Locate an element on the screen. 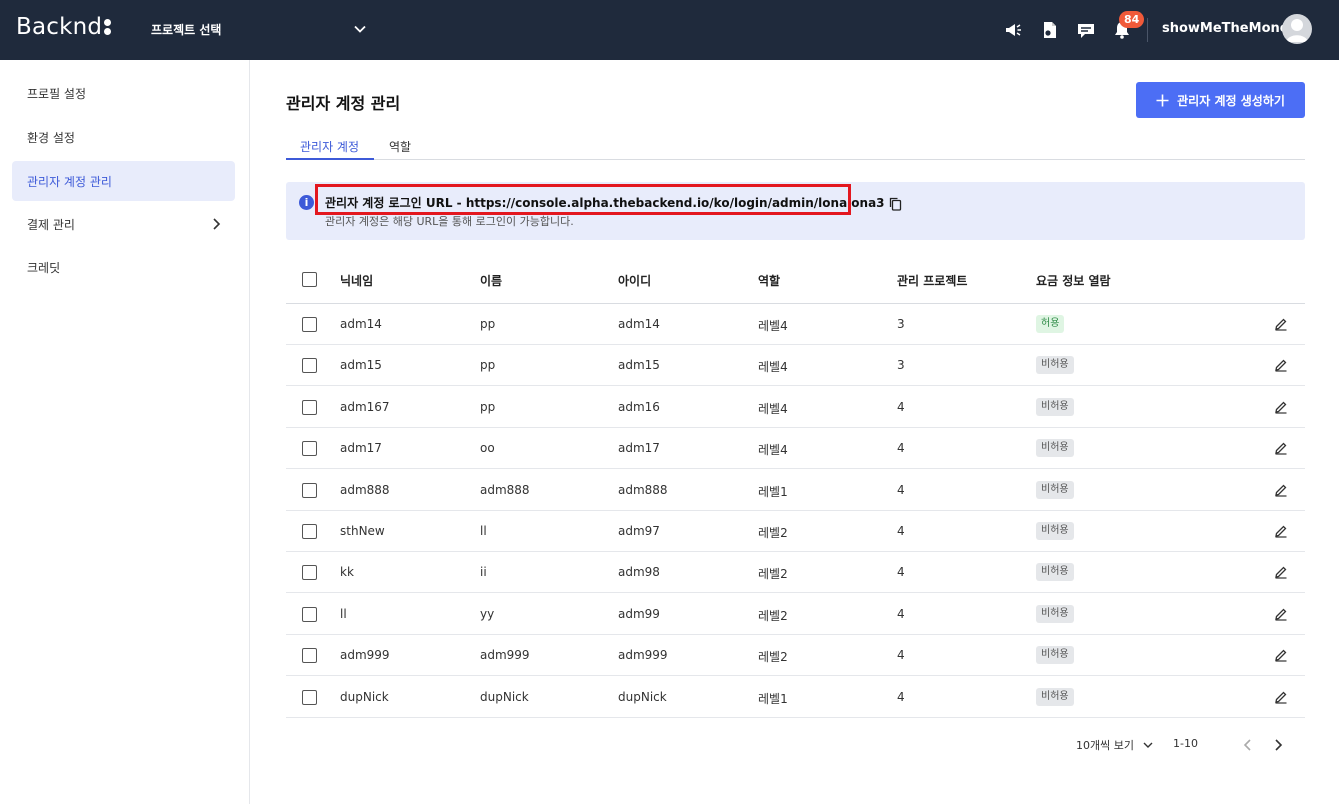 The width and height of the screenshot is (1339, 804). page-title: 관리자 계정 관리 is located at coordinates (343, 103).